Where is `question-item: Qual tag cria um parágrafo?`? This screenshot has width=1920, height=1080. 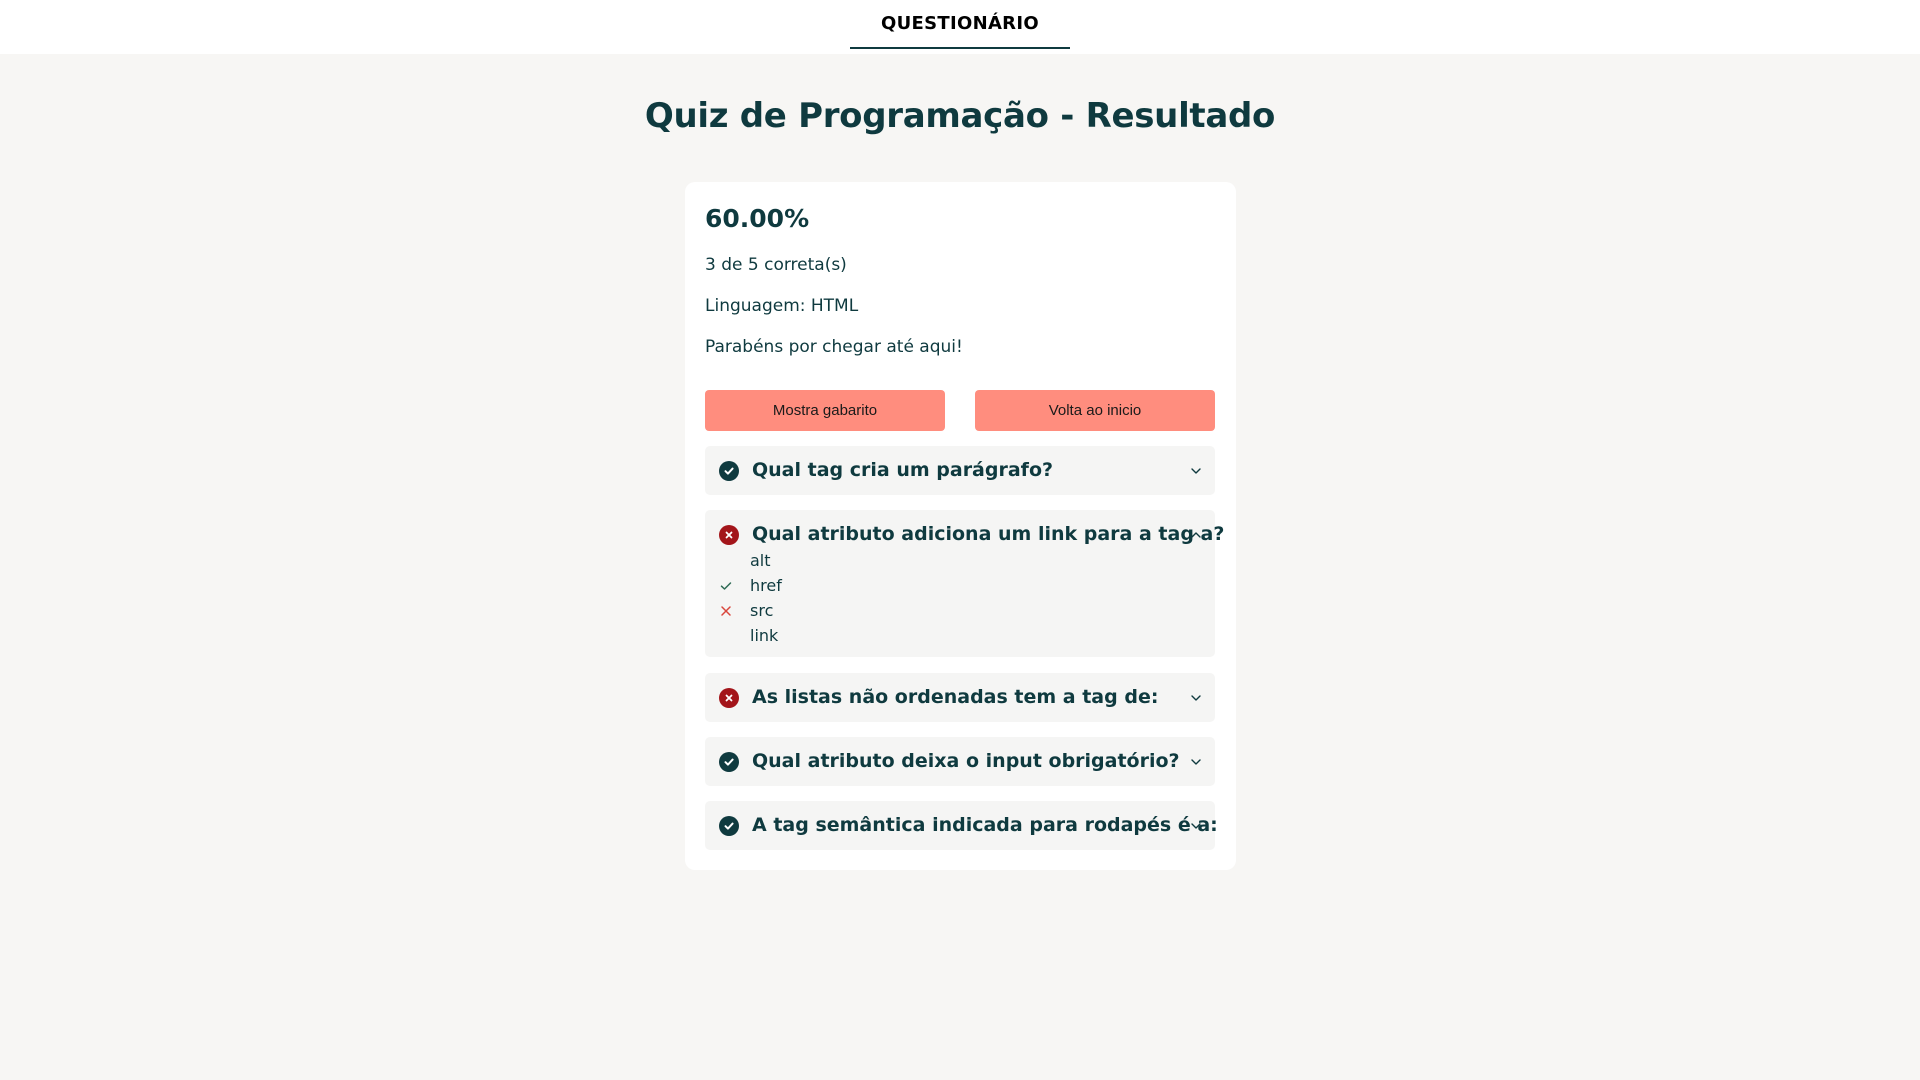 question-item: Qual tag cria um parágrafo? is located at coordinates (960, 470).